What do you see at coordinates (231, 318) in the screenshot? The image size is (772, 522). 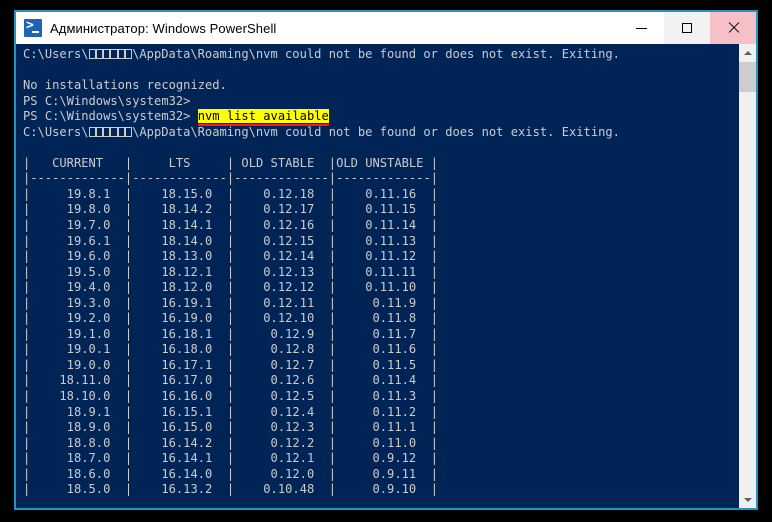 I see `table-row: | 19.2.0 | 16.19.0 | 0.12.10 | 0.11.8 |` at bounding box center [231, 318].